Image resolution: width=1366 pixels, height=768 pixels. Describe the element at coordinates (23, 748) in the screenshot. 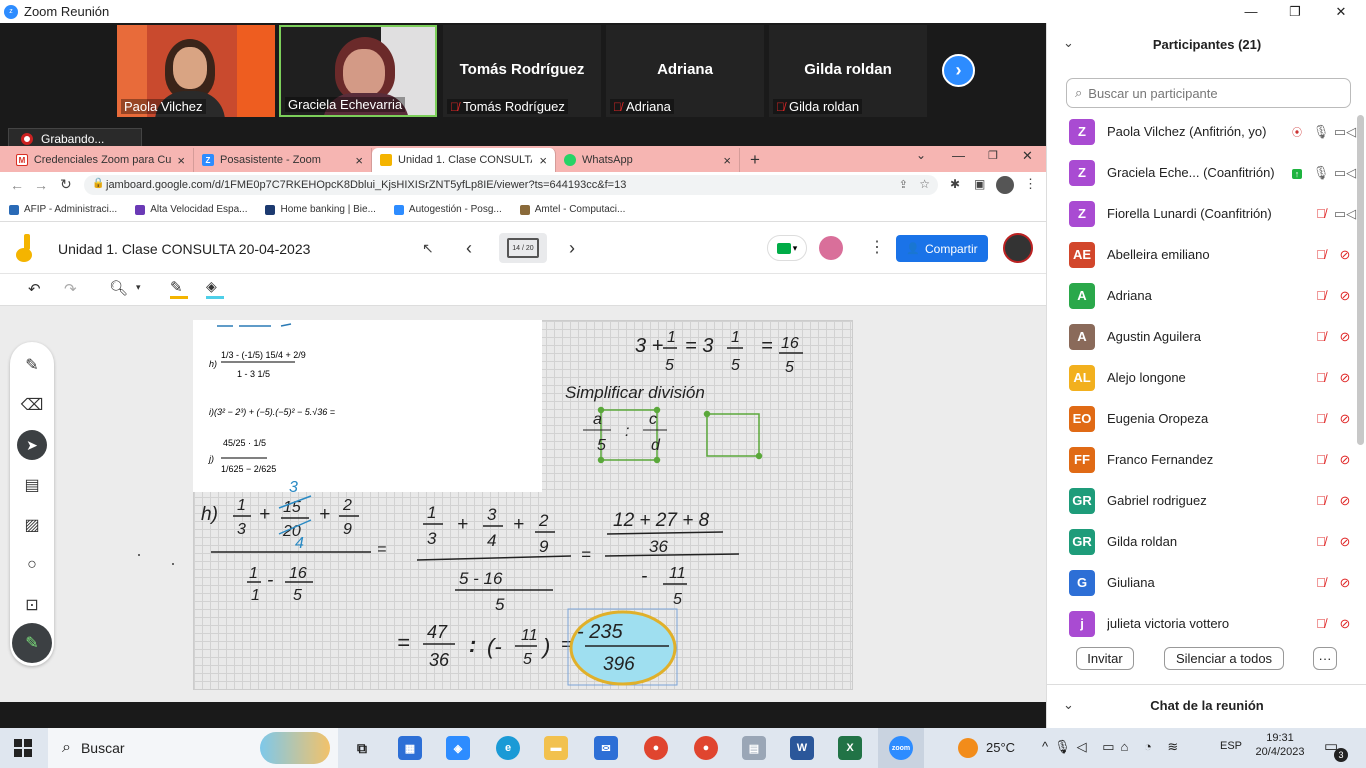

I see `windows-start-icon` at that location.